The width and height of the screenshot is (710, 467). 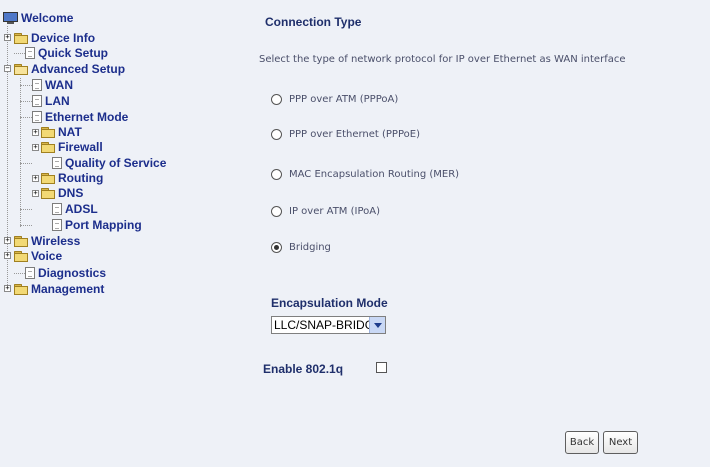 I want to click on option-mer: MAC Encapsulation Routing (MER), so click(x=365, y=174).